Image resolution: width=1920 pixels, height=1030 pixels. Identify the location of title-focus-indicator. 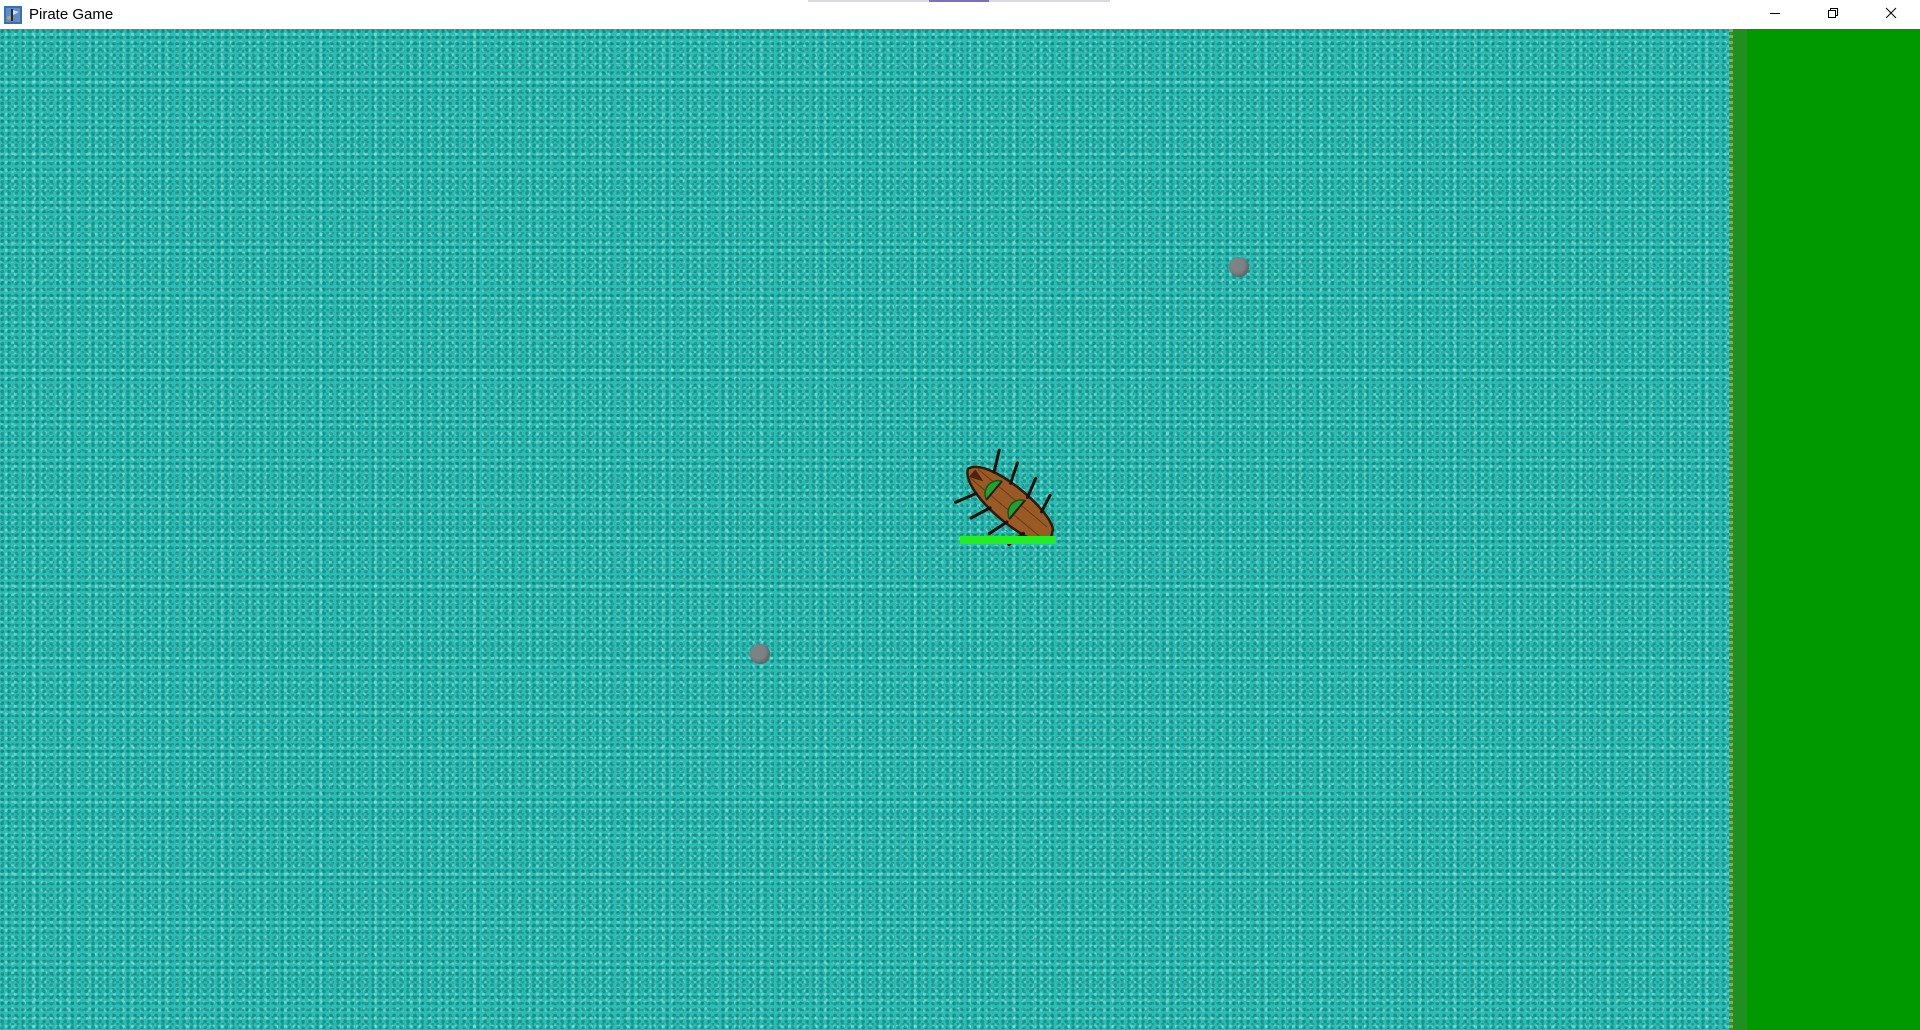
(959, 1).